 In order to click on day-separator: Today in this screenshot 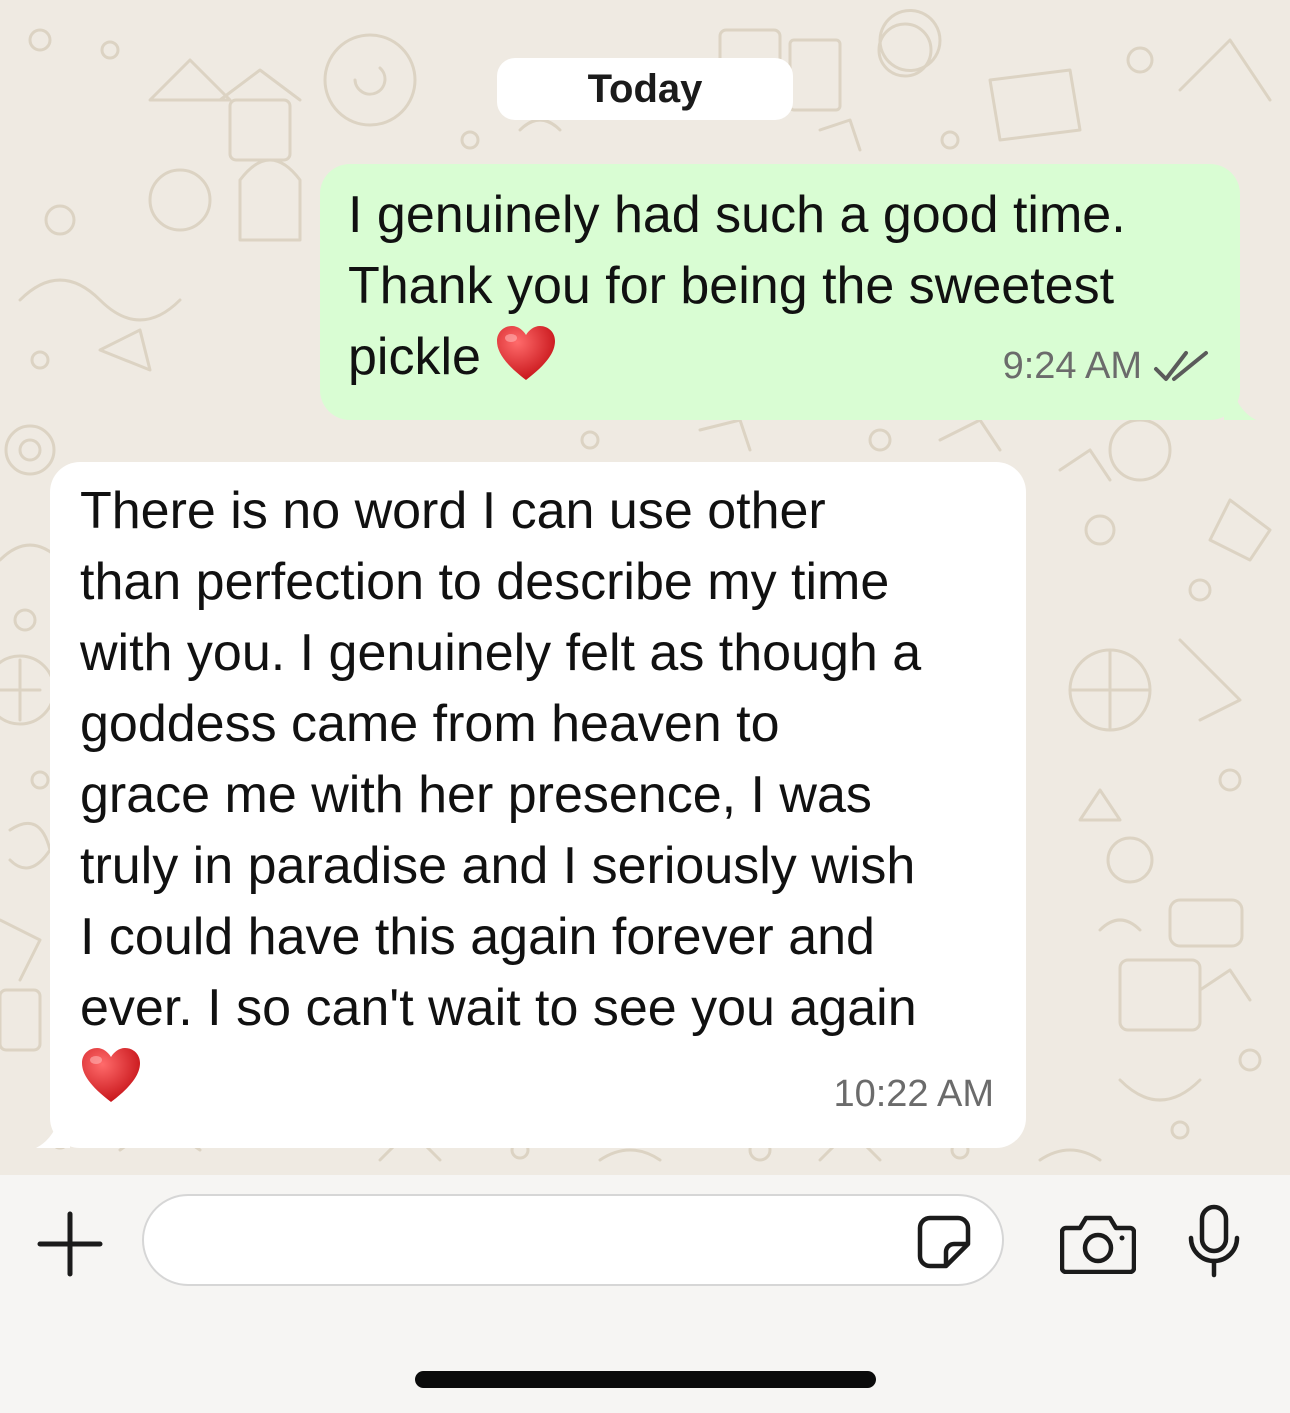, I will do `click(645, 89)`.